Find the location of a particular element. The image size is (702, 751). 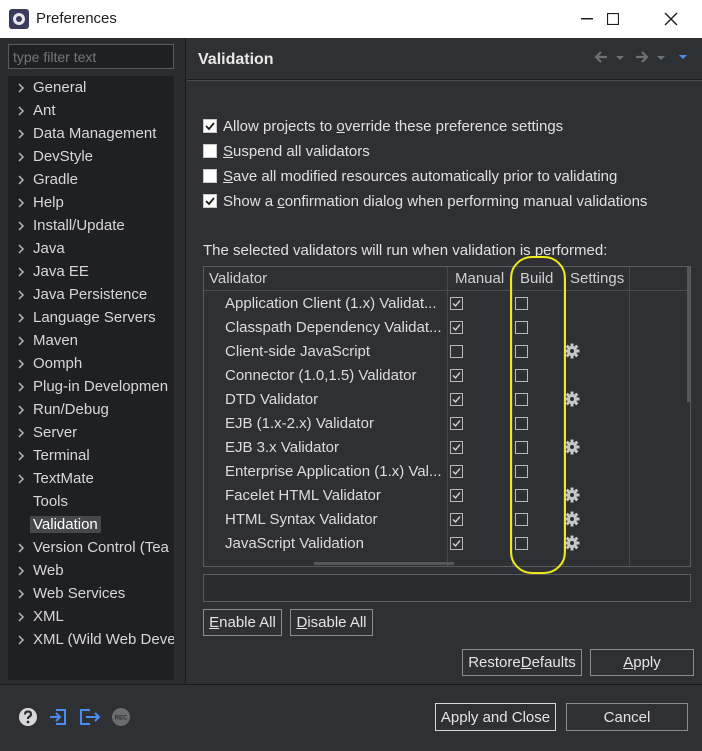

tree-item: Maven is located at coordinates (91, 341).